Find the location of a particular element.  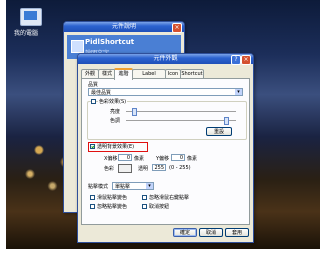

my-computer-desktop-icon: 我的電腦 is located at coordinates (31, 22).